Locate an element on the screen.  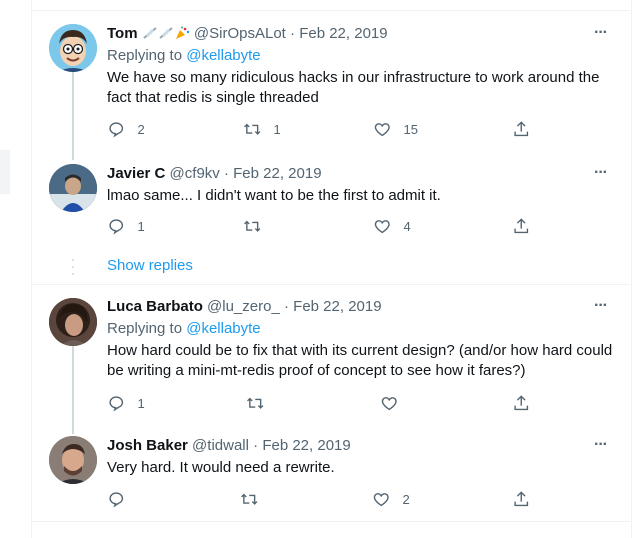
reply-count: 2 is located at coordinates (141, 129).